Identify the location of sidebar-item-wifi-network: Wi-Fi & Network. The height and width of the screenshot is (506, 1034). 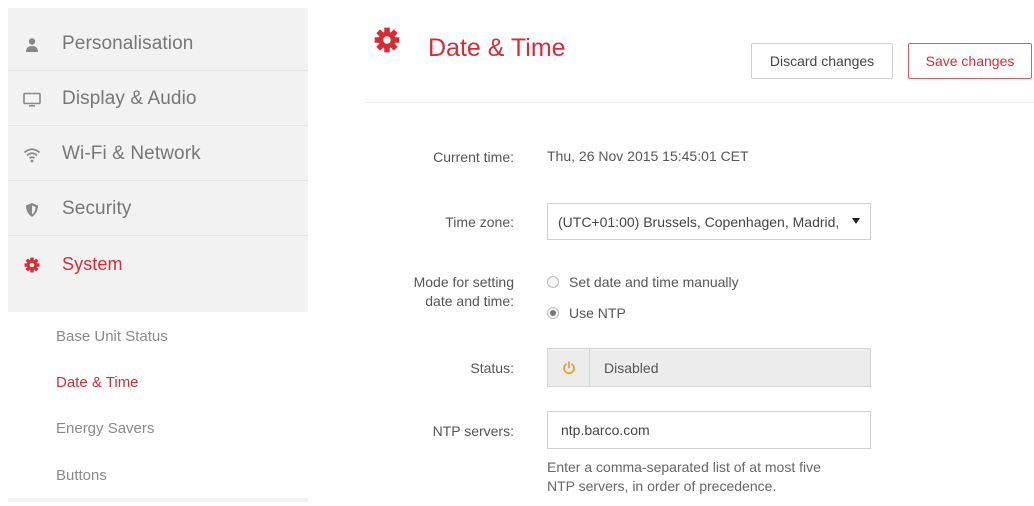
(158, 154).